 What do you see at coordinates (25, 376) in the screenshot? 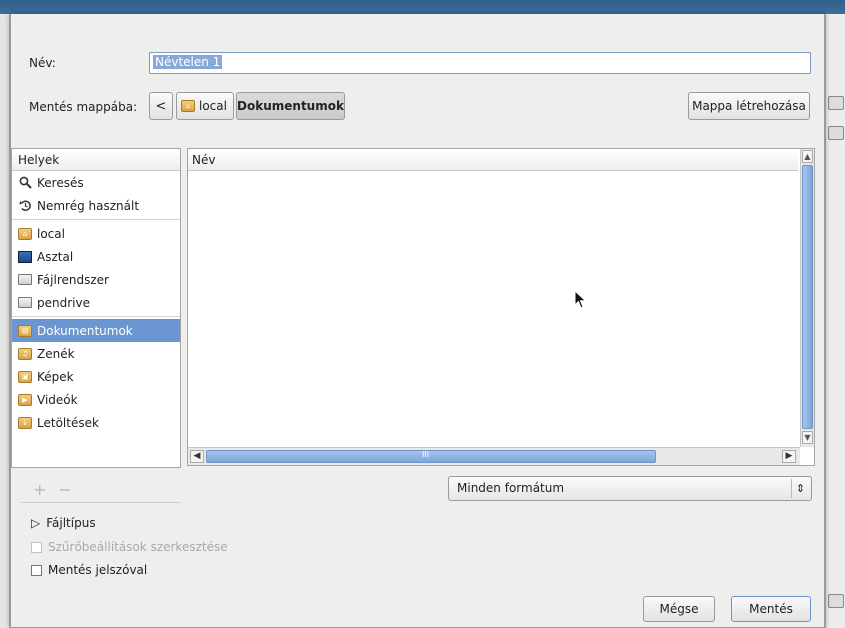
I see `pictures-folder-icon: ▣` at bounding box center [25, 376].